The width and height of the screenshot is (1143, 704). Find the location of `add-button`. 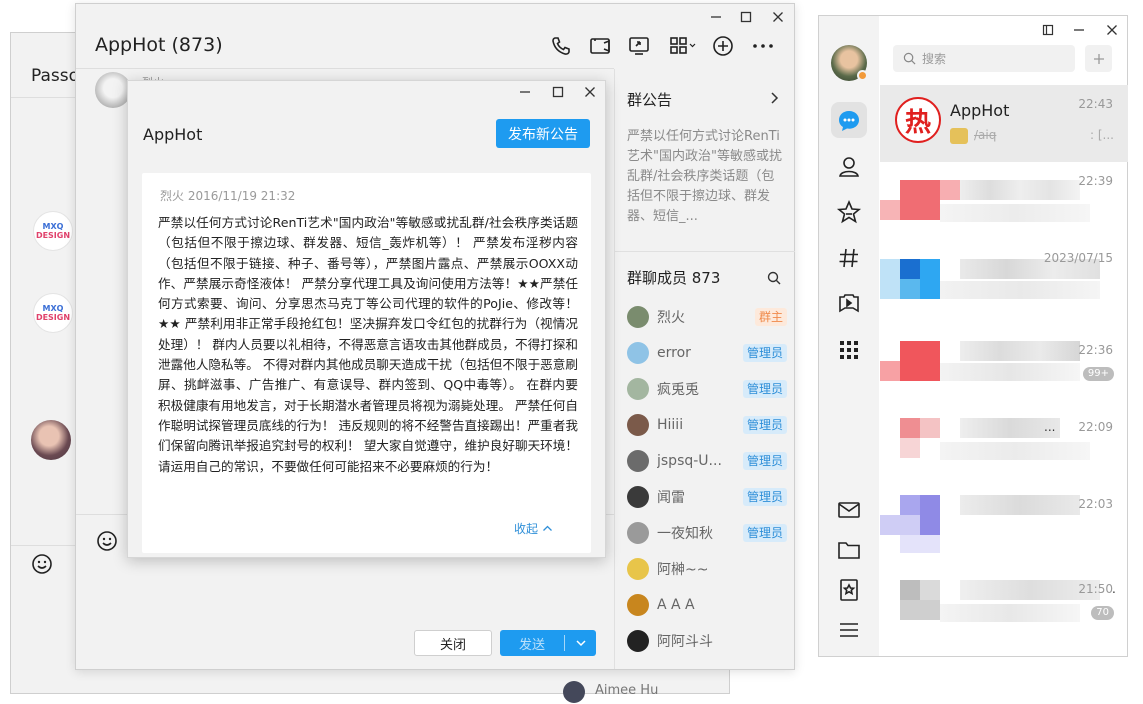

add-button is located at coordinates (1098, 58).